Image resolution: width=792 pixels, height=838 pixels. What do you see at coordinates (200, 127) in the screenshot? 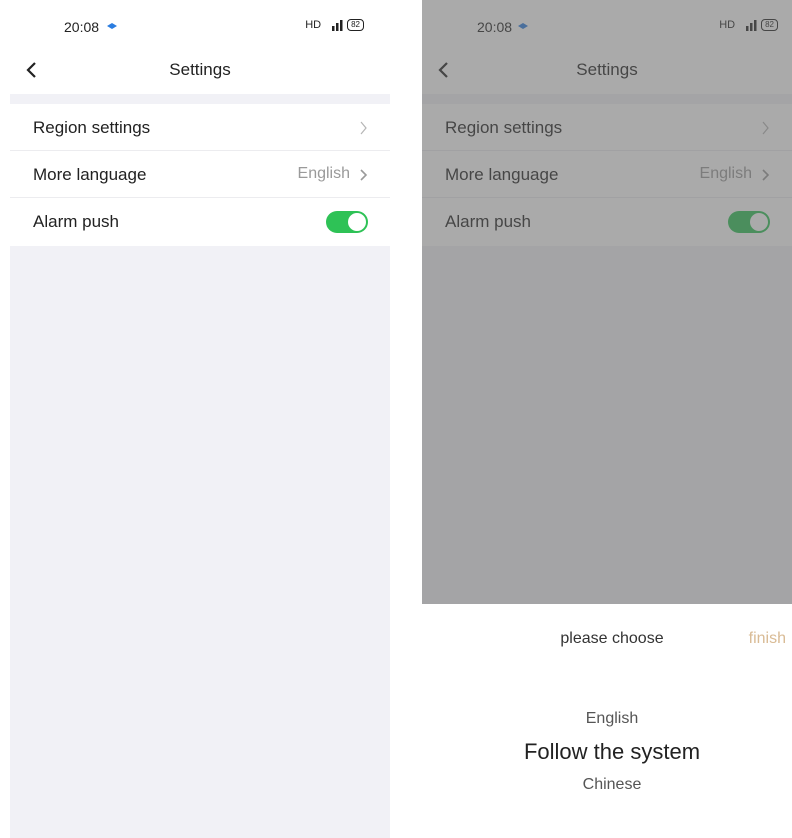
I see `region-settings-item: Region settings` at bounding box center [200, 127].